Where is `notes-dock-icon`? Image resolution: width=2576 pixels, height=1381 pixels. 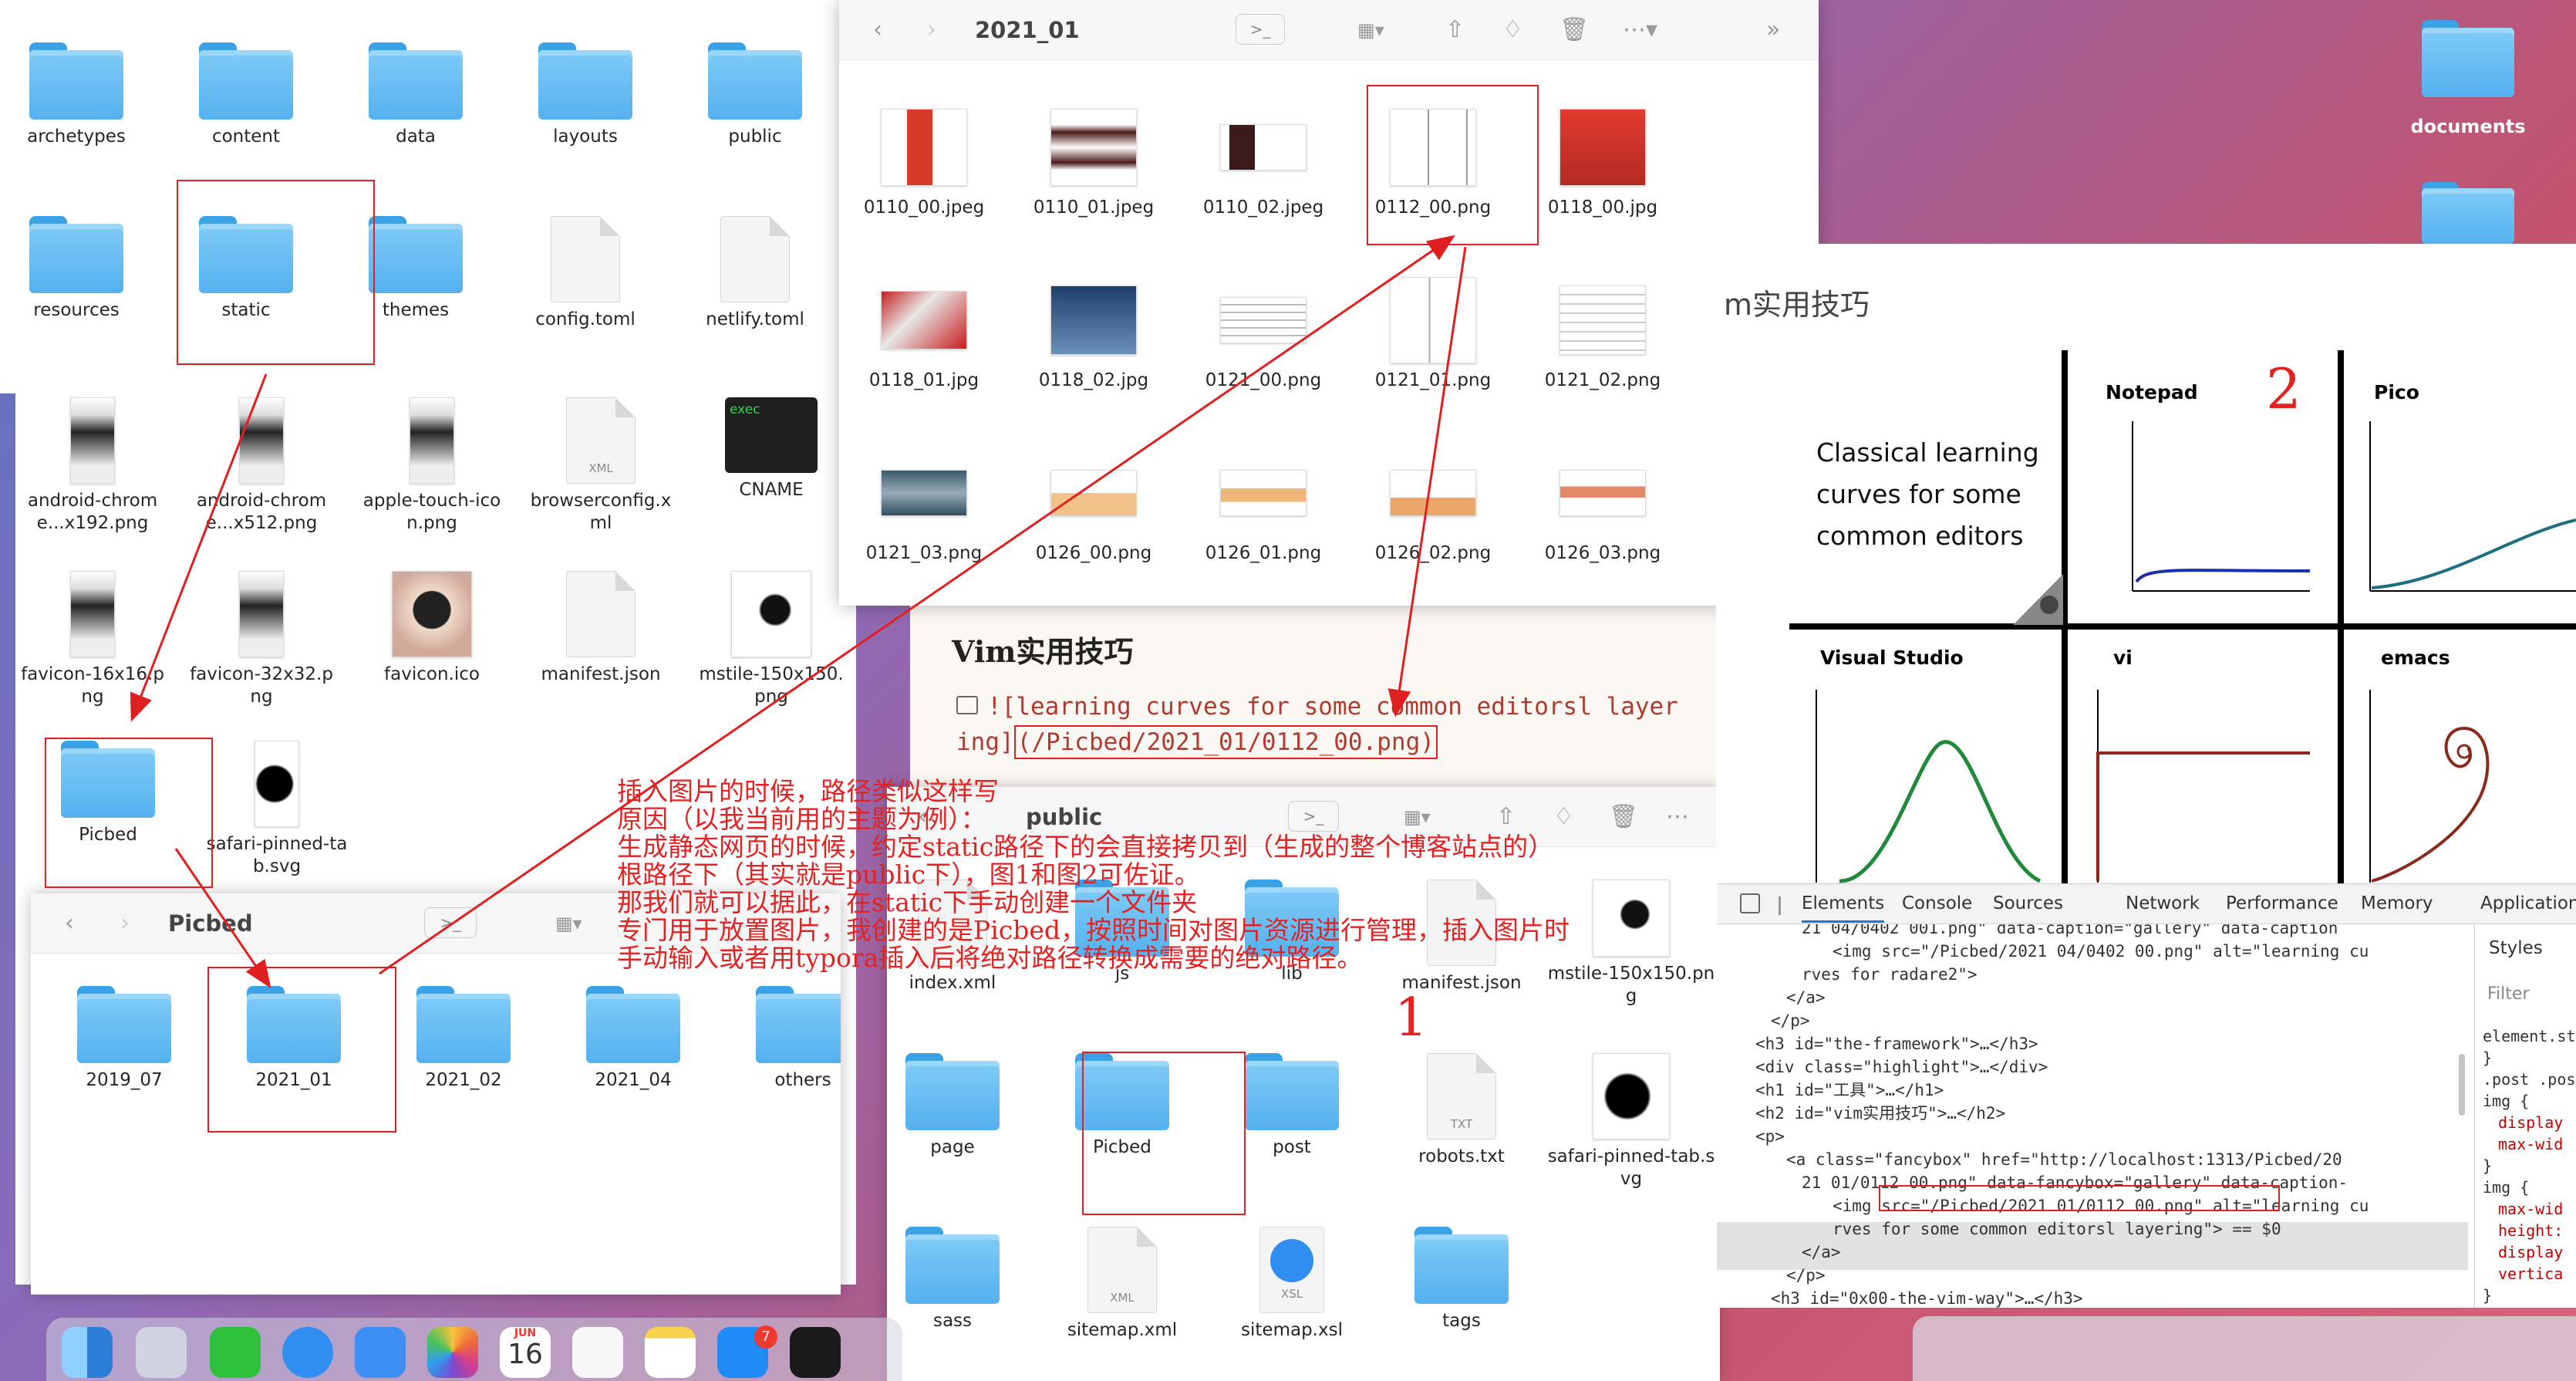
notes-dock-icon is located at coordinates (670, 1352).